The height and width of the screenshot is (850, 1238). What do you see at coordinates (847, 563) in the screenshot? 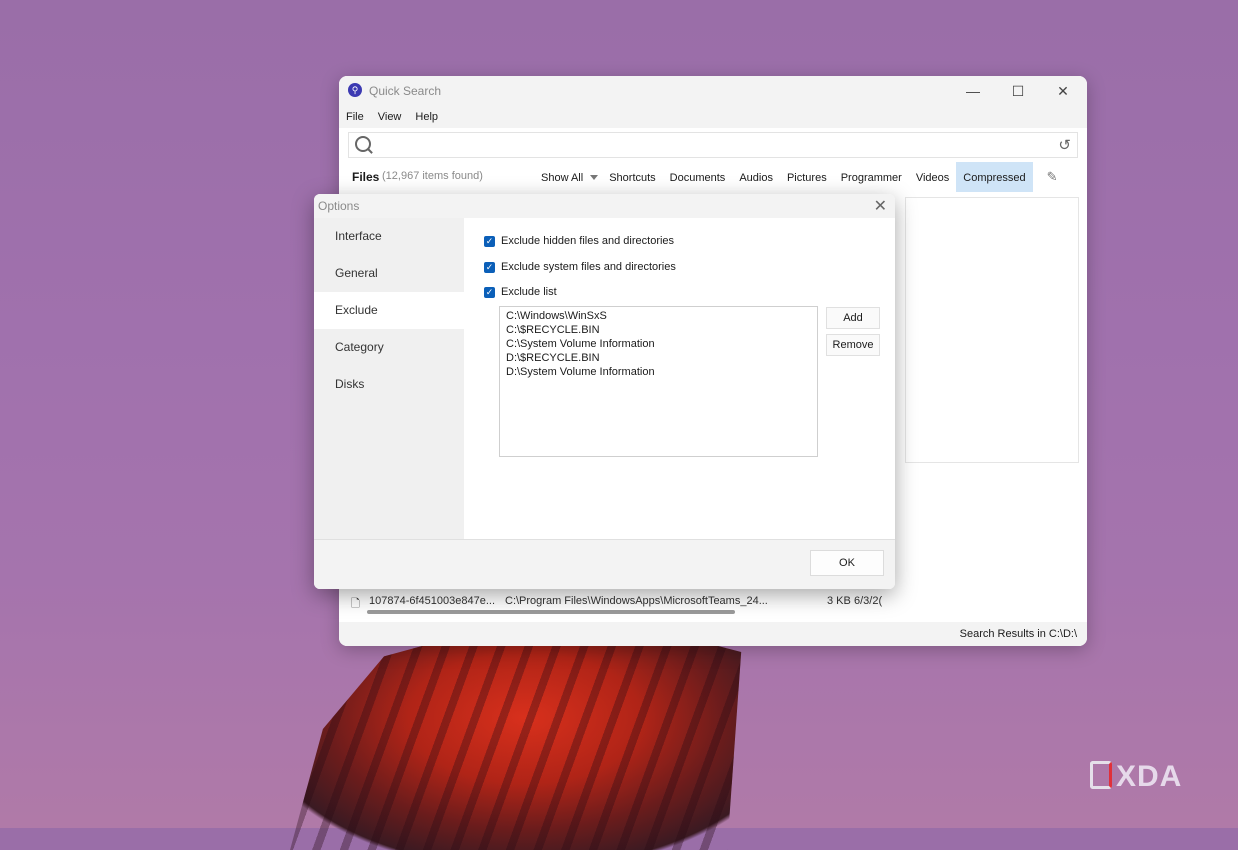
I see `ok-button: OK` at bounding box center [847, 563].